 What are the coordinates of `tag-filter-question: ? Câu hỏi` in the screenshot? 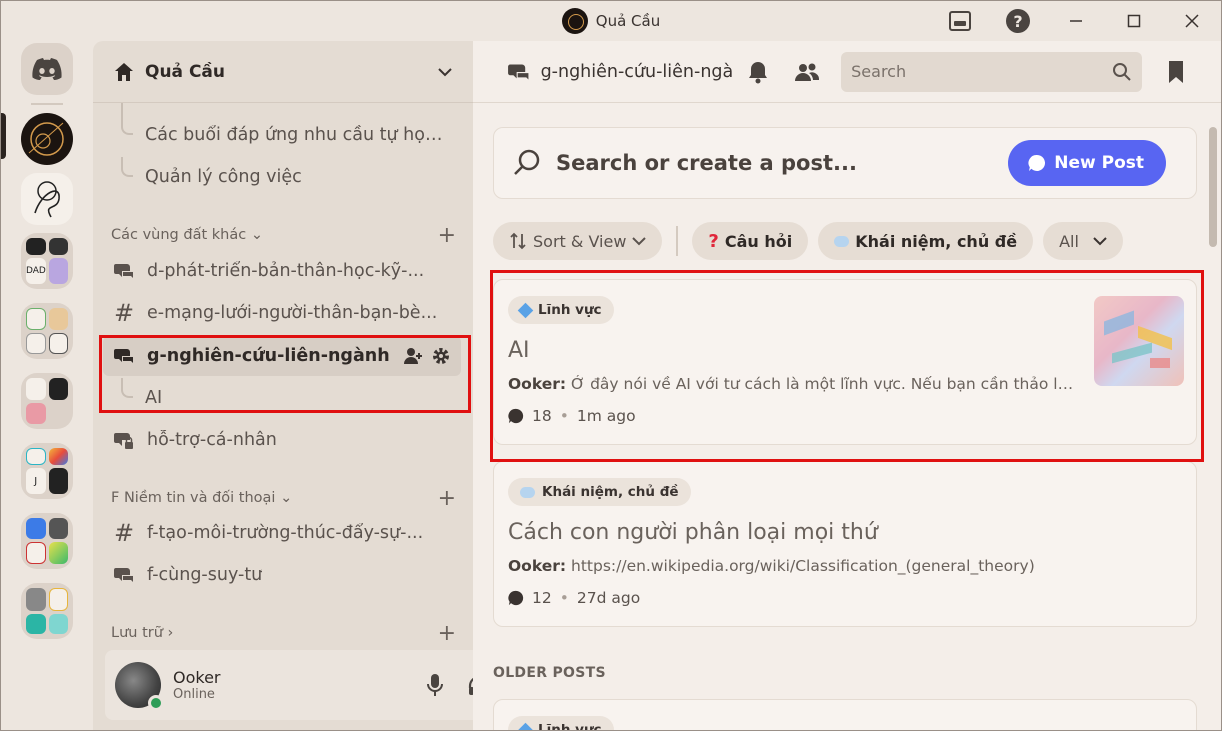 It's located at (750, 241).